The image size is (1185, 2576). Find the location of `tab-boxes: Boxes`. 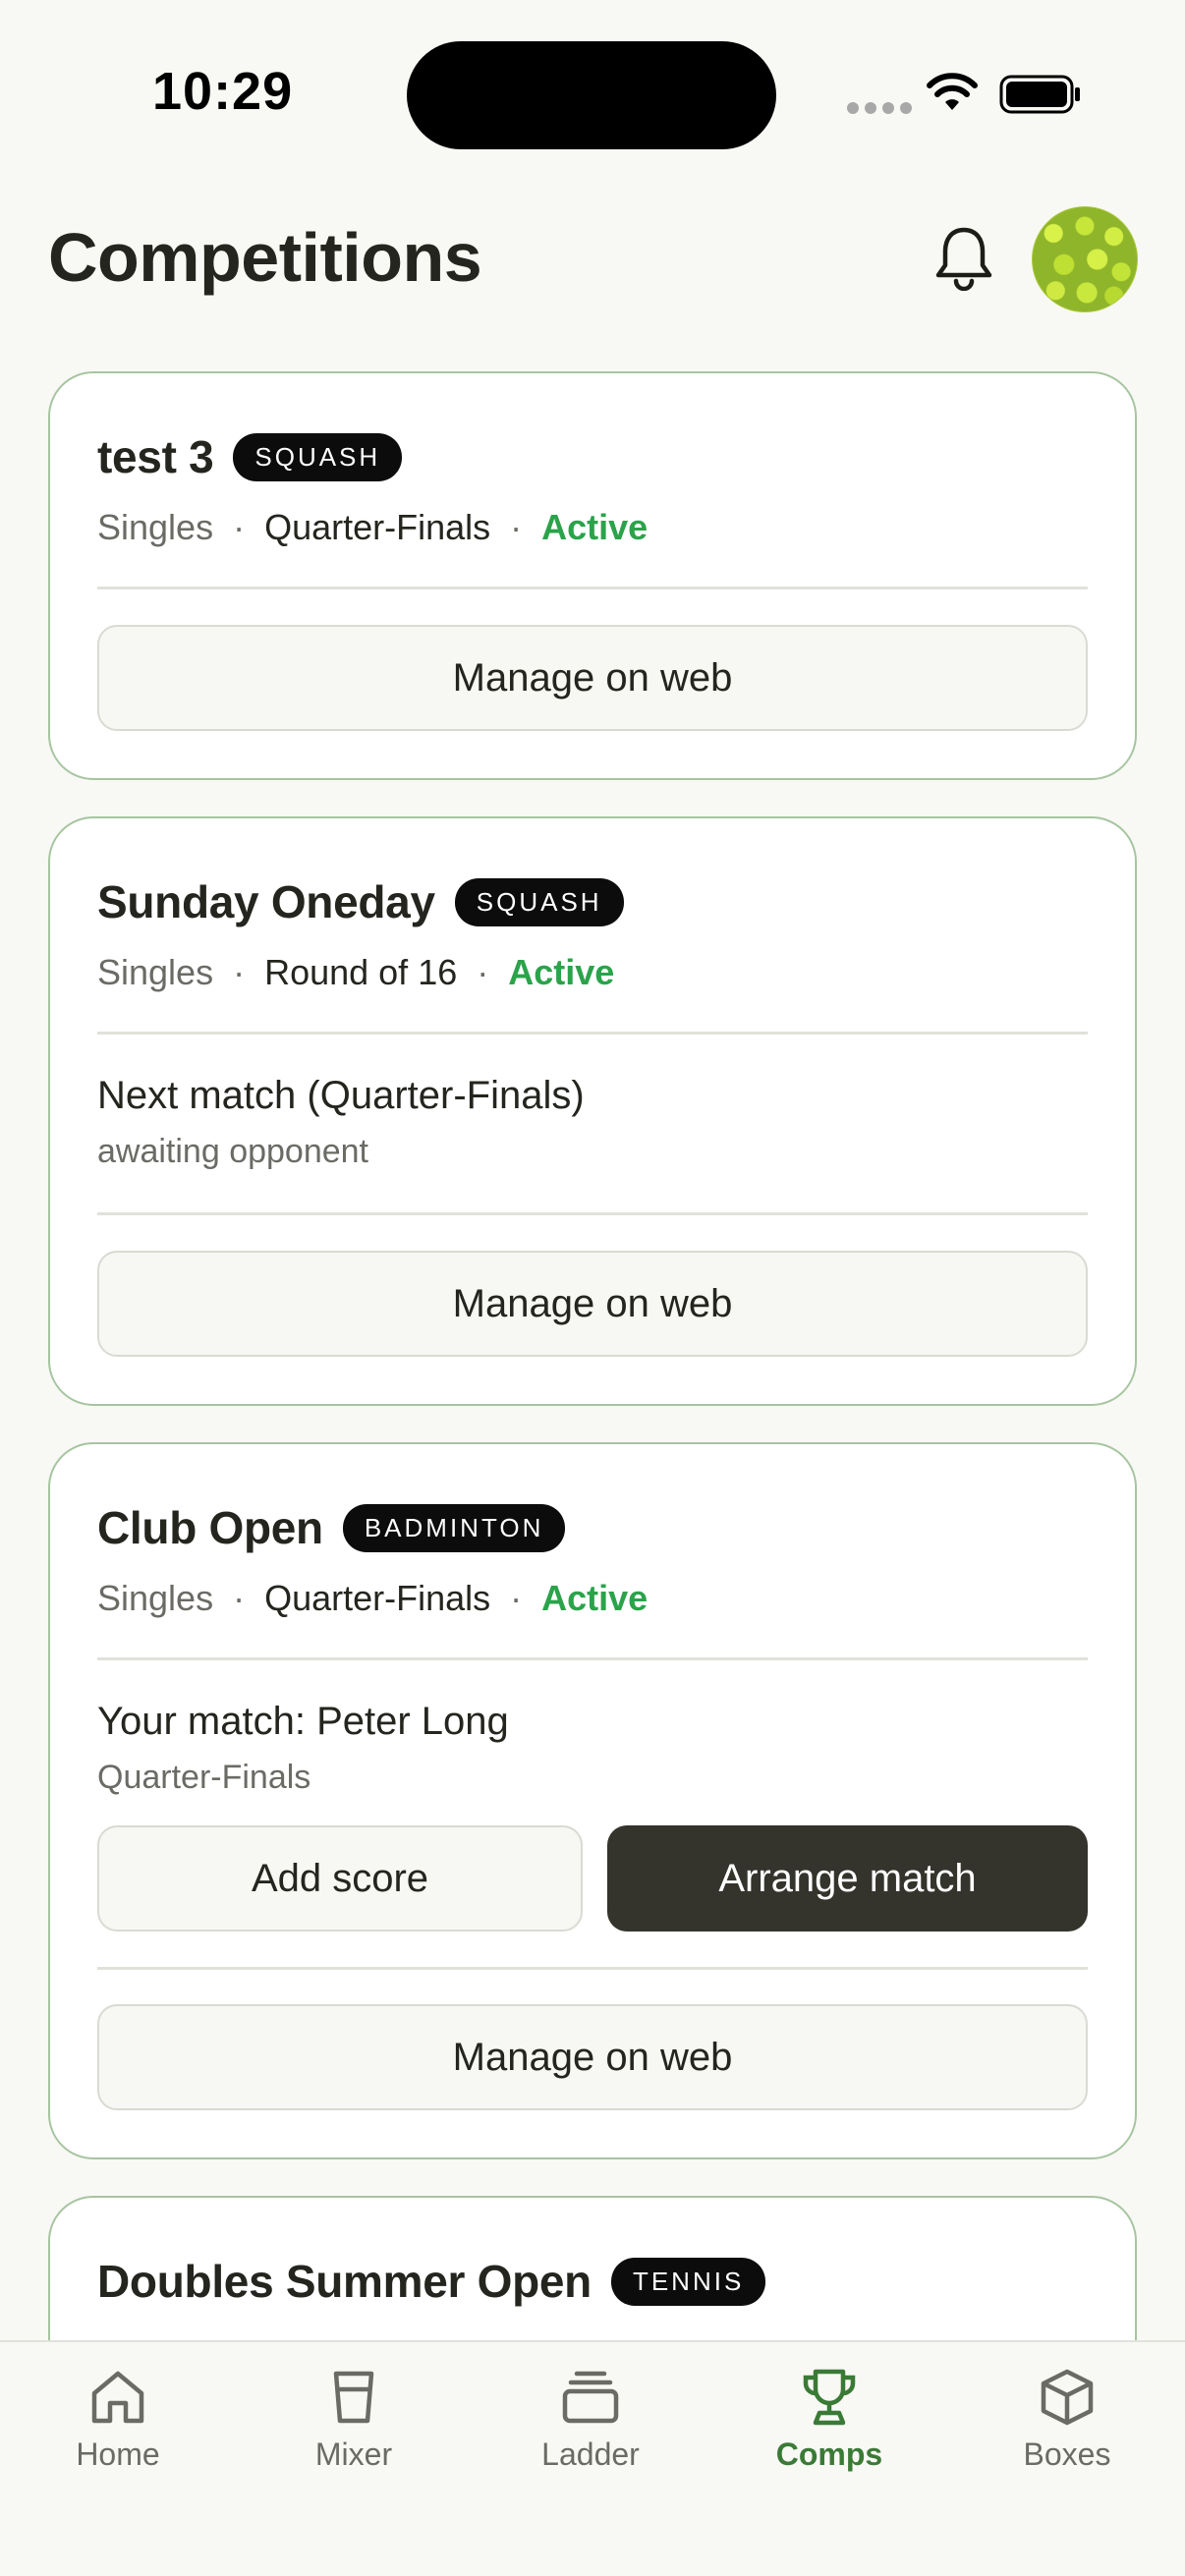

tab-boxes: Boxes is located at coordinates (1067, 2420).